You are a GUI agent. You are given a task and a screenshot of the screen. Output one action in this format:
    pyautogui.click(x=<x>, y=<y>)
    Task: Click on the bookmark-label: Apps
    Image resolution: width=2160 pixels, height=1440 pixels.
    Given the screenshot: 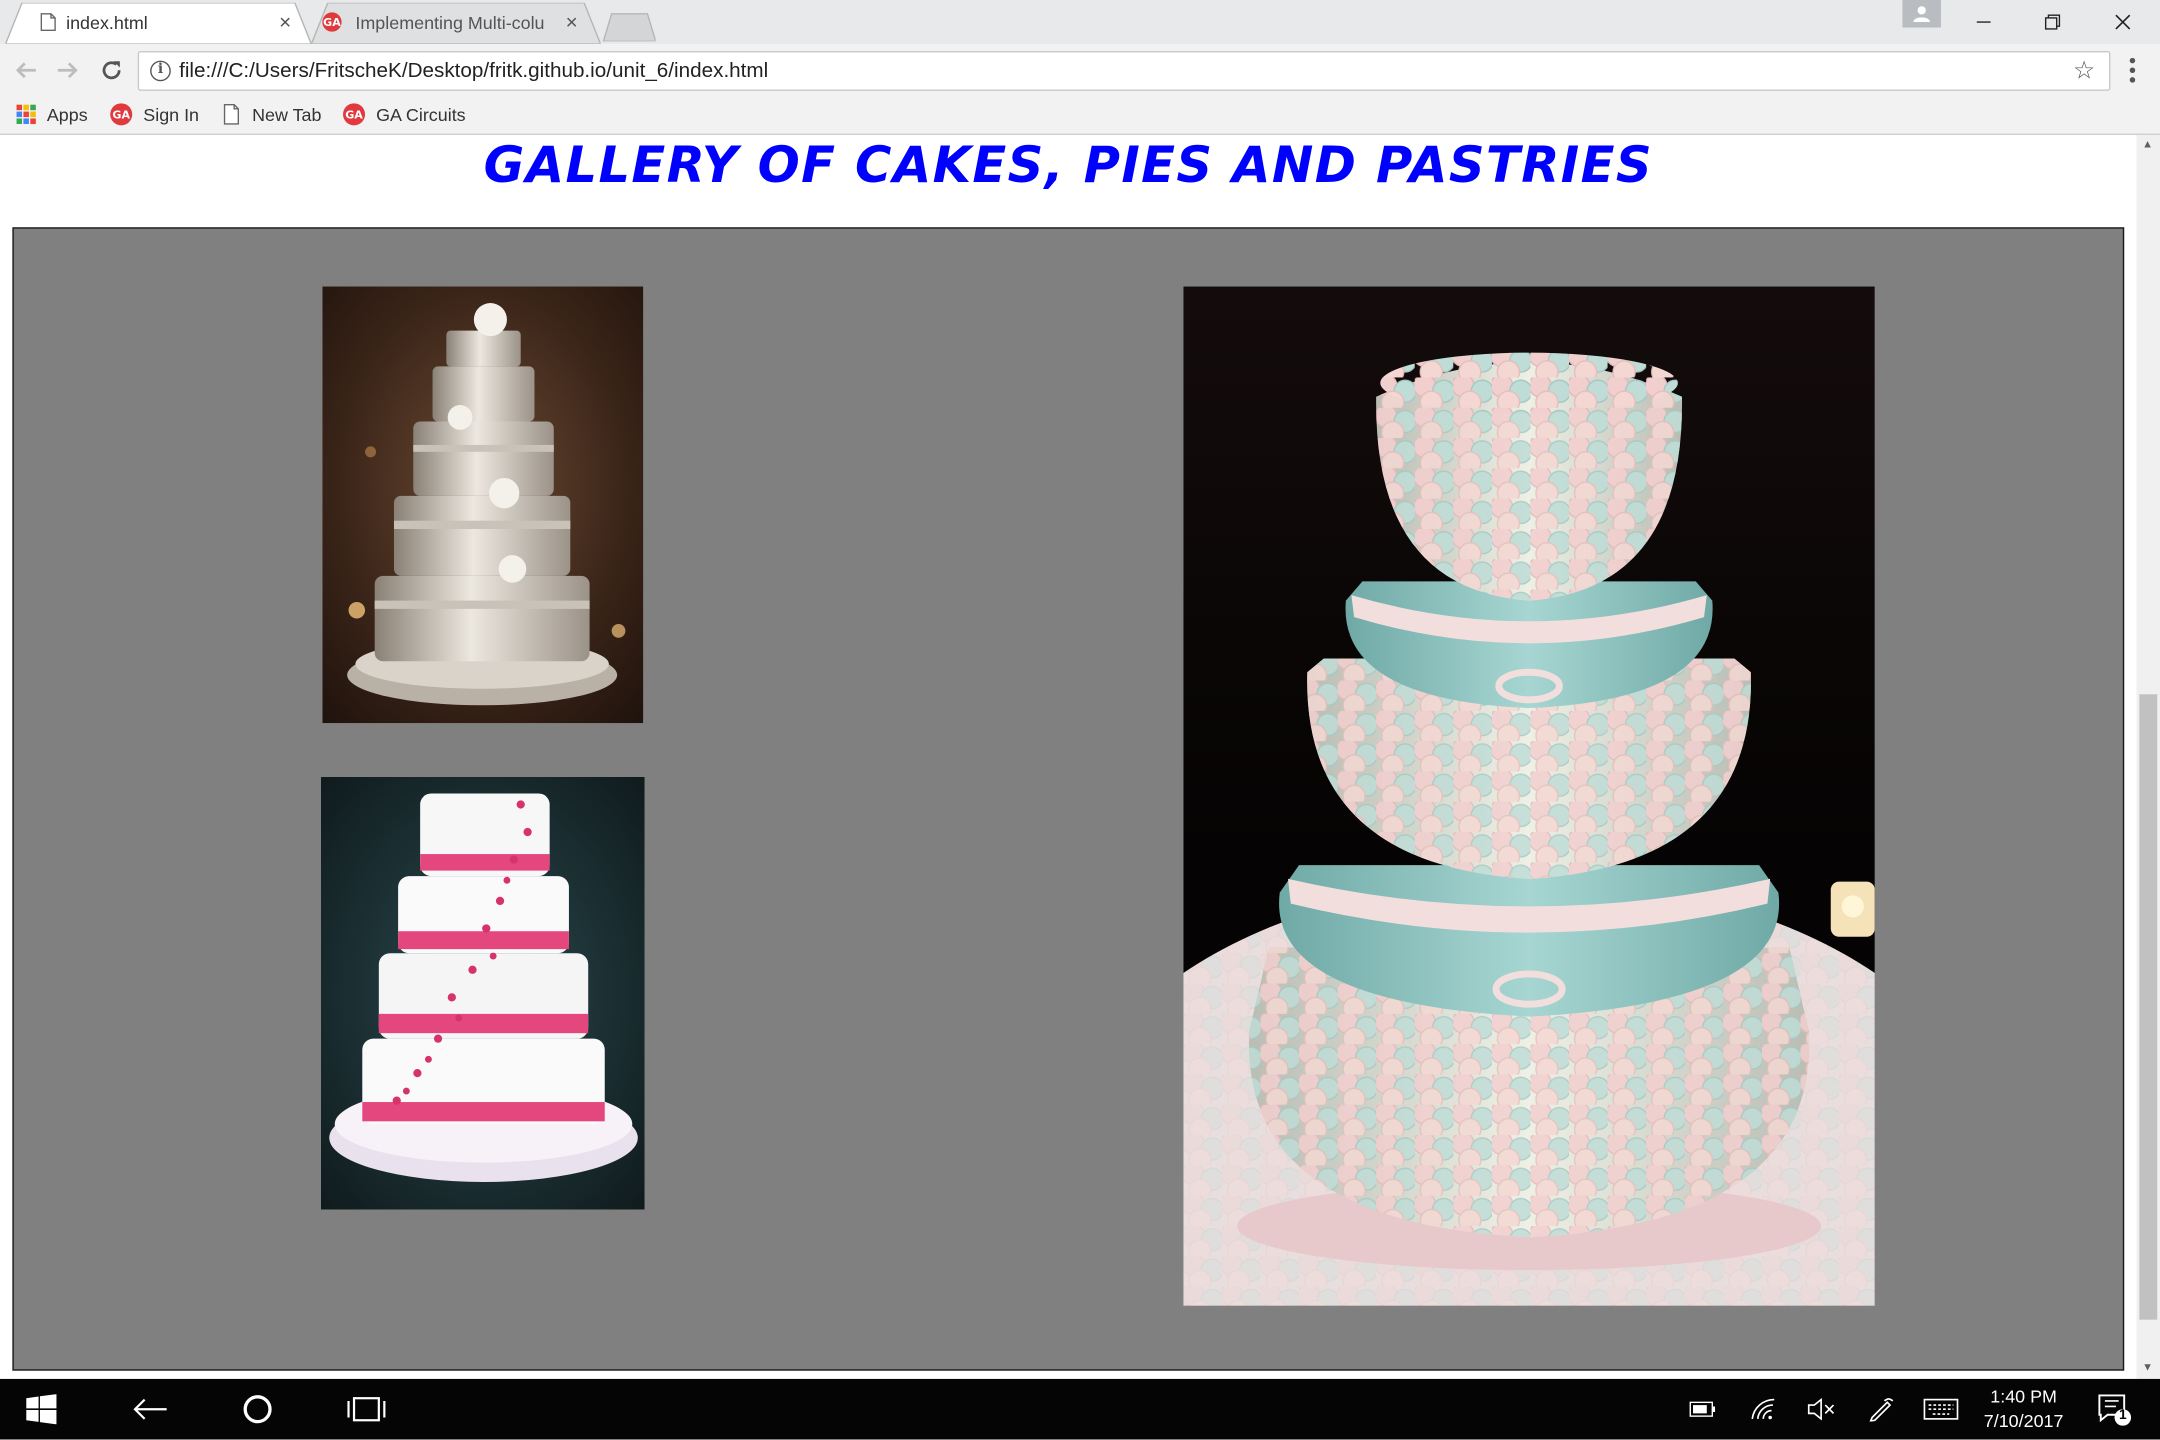 What is the action you would take?
    pyautogui.click(x=67, y=114)
    